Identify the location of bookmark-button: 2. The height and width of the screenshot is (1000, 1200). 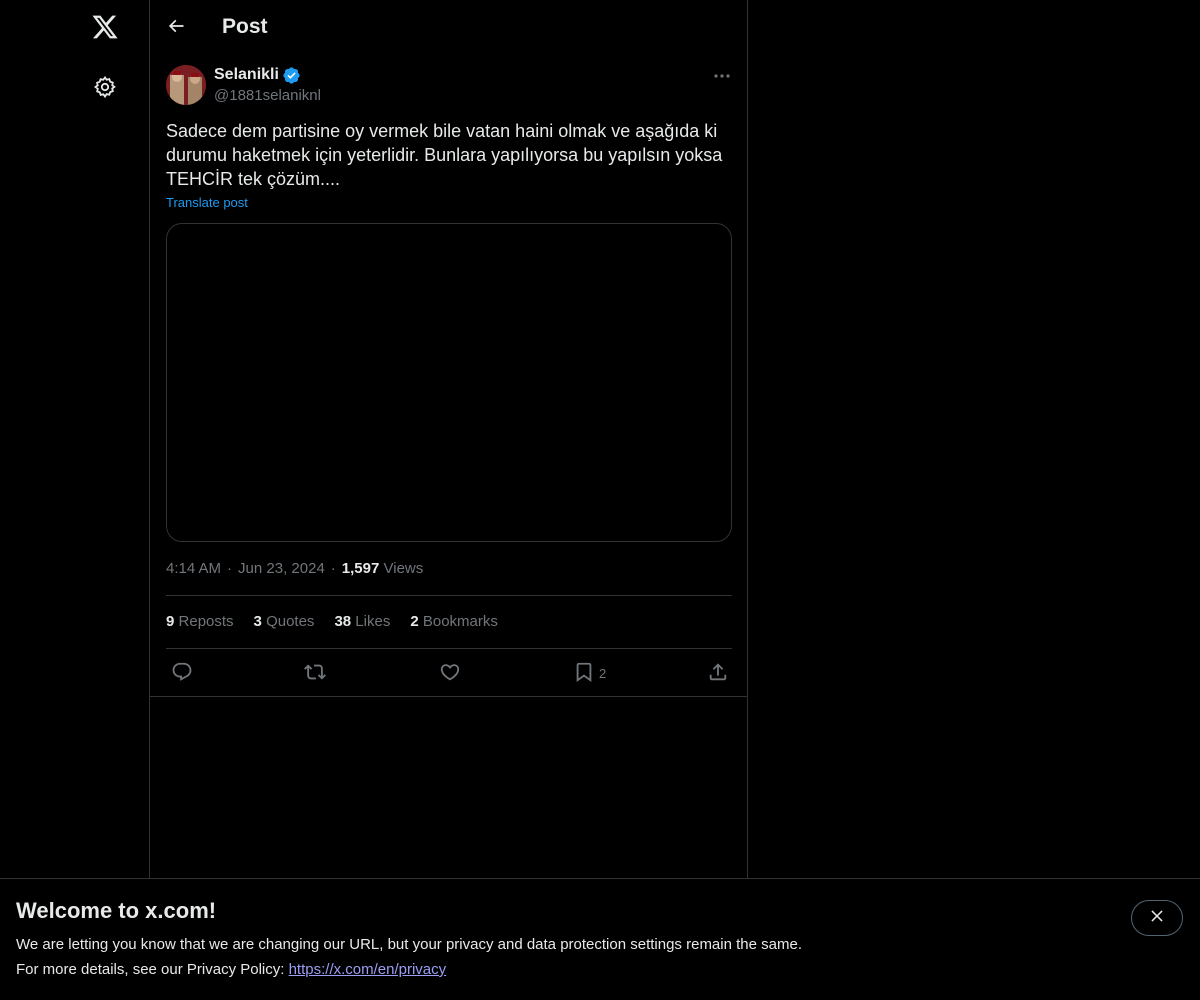
(589, 673).